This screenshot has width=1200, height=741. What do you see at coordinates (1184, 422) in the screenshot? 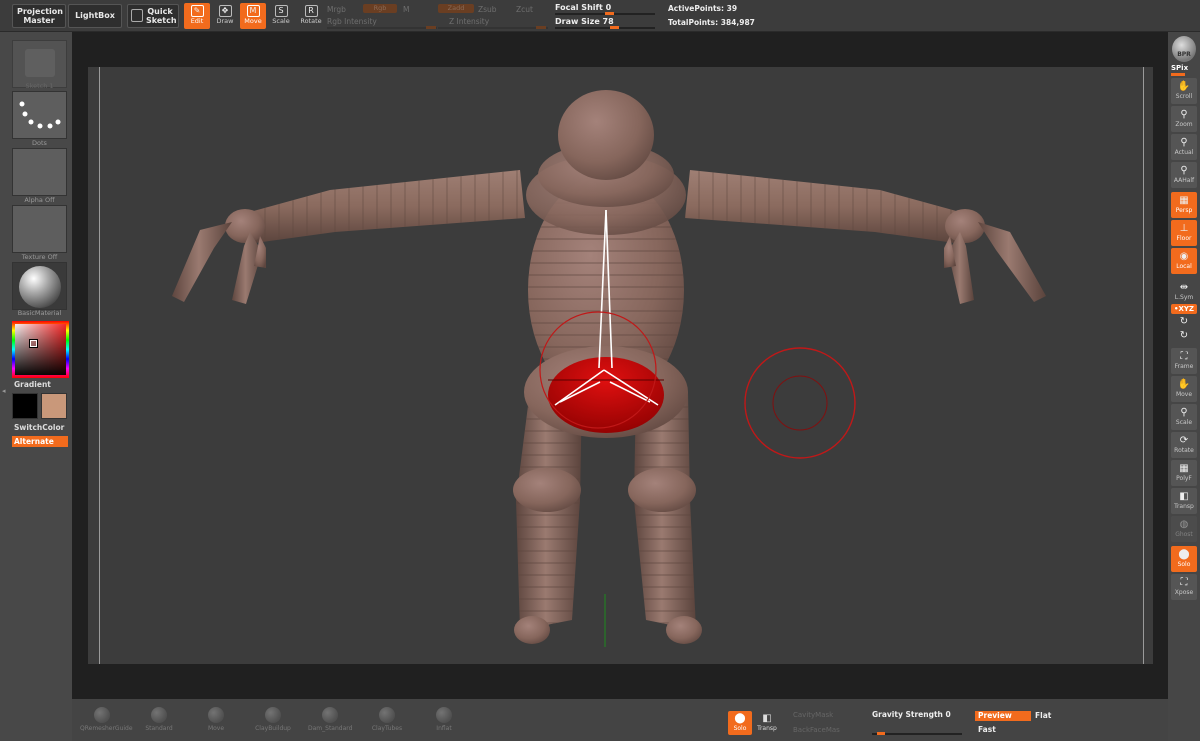
I see `scale-label: Scale` at bounding box center [1184, 422].